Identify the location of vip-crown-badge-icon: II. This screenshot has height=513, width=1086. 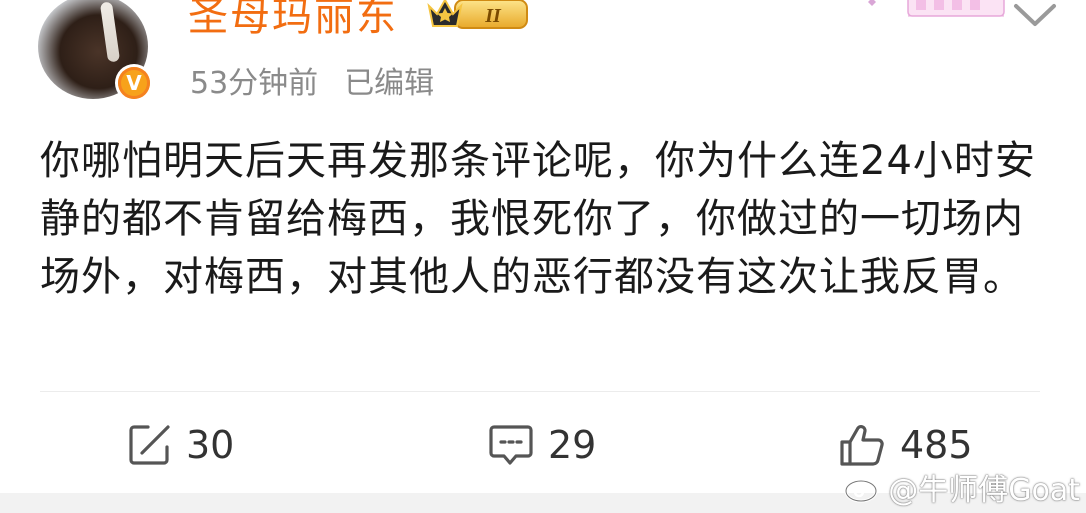
(477, 16).